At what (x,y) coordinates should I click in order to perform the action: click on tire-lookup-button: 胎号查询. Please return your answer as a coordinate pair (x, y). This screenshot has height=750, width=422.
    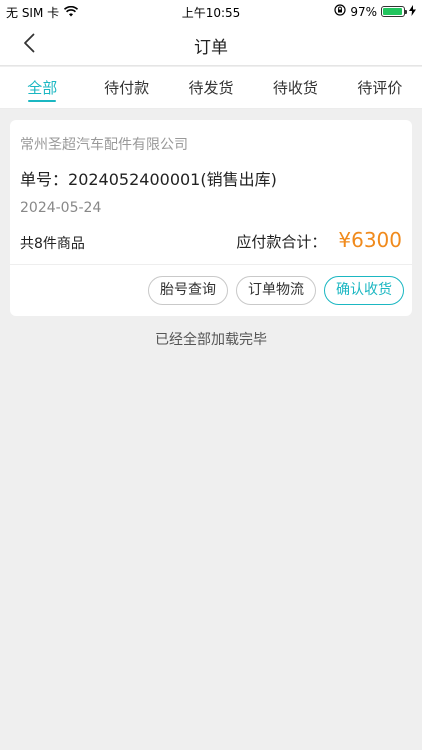
    Looking at the image, I should click on (188, 290).